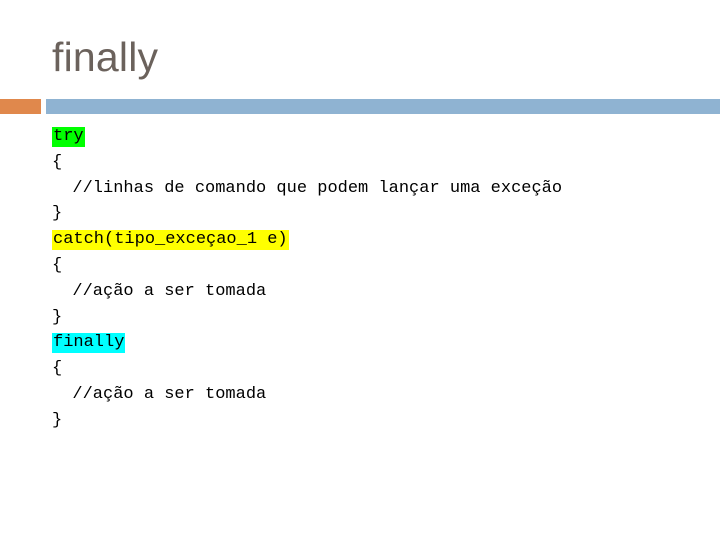 This screenshot has height=540, width=720. I want to click on code-line: catch(tipo_exceçao_1 e), so click(377, 240).